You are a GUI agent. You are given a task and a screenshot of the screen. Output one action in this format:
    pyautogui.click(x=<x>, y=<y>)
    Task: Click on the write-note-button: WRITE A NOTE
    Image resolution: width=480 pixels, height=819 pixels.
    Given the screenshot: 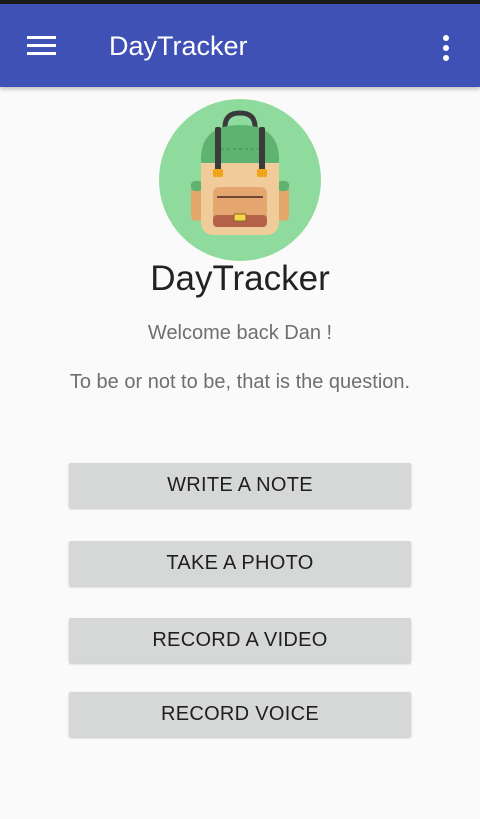 What is the action you would take?
    pyautogui.click(x=240, y=485)
    